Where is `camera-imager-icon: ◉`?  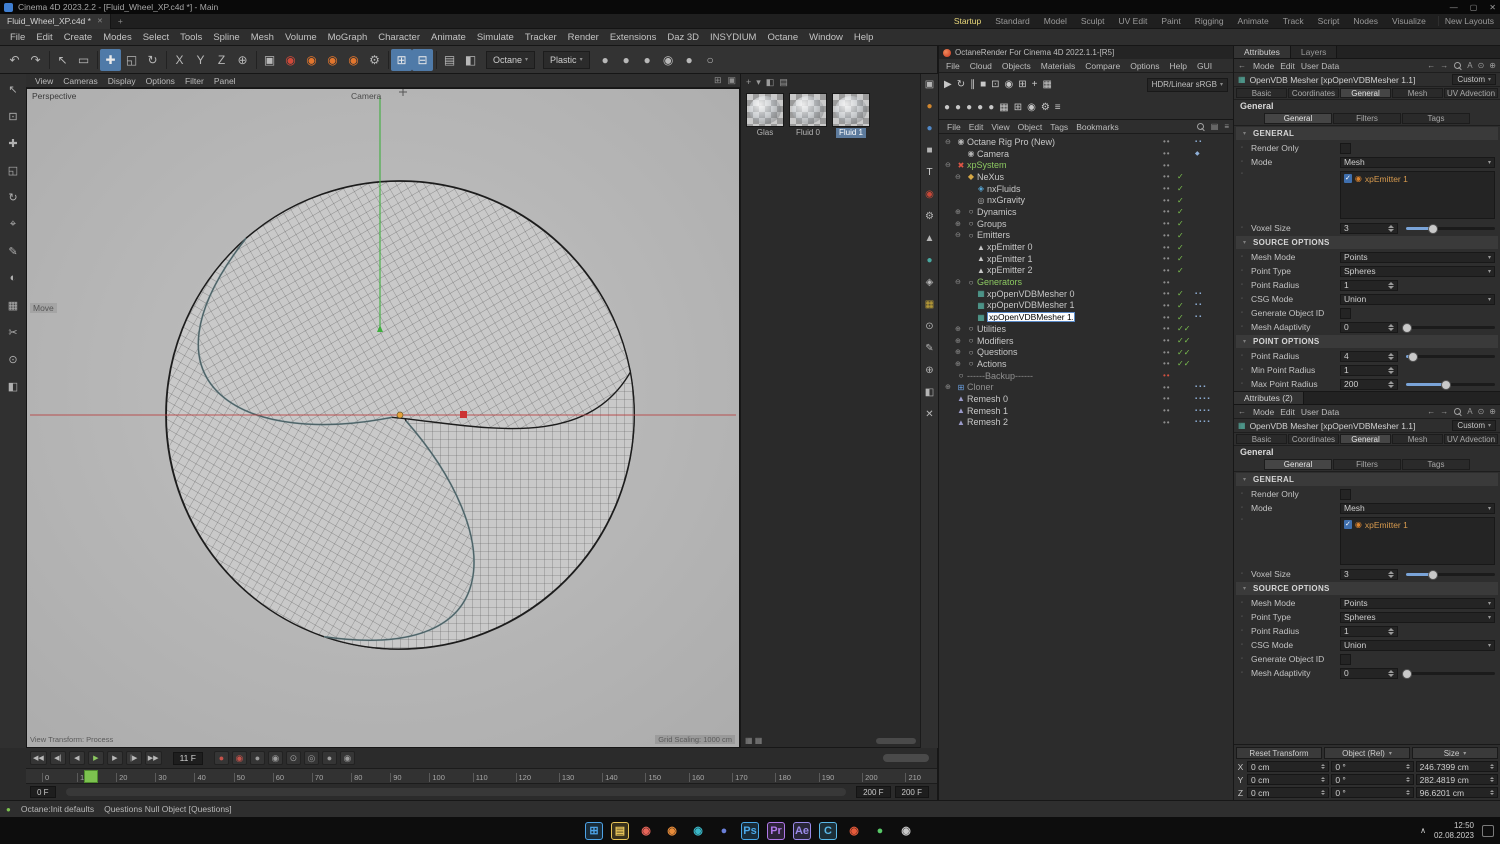
camera-imager-icon: ◉ is located at coordinates (1031, 107).